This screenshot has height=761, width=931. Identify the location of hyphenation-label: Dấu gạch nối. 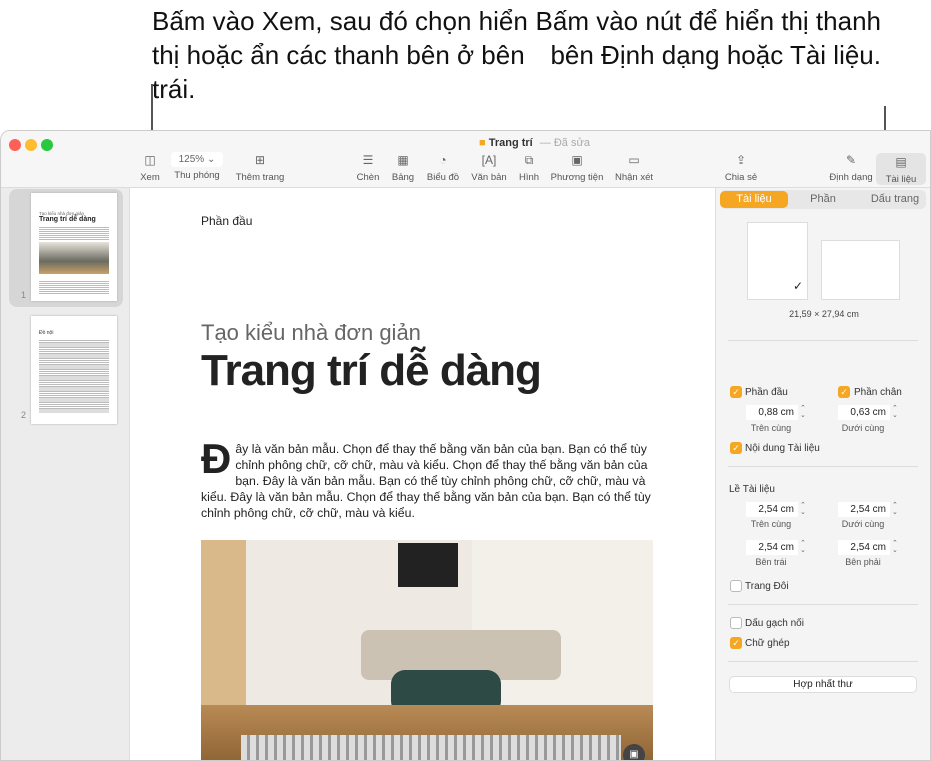
(774, 623).